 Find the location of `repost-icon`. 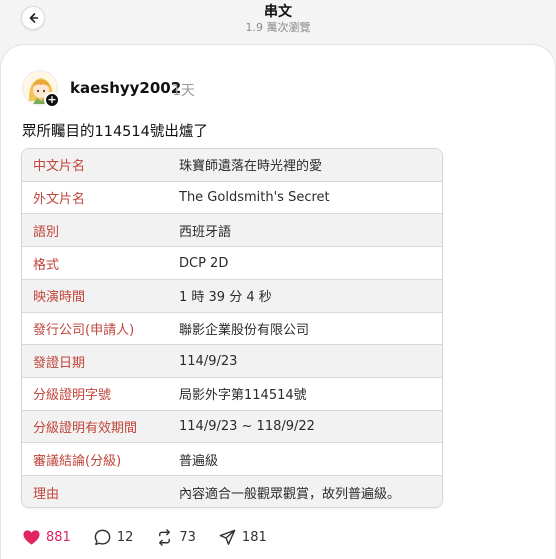

repost-icon is located at coordinates (165, 537).